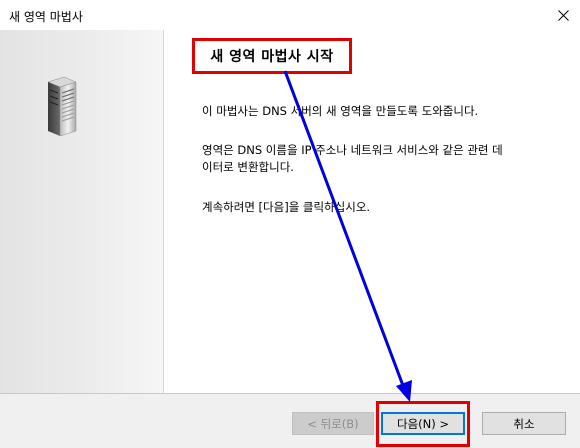 The width and height of the screenshot is (580, 448). Describe the element at coordinates (272, 56) in the screenshot. I see `wizard-heading: 새 영역 마법사 시작` at that location.